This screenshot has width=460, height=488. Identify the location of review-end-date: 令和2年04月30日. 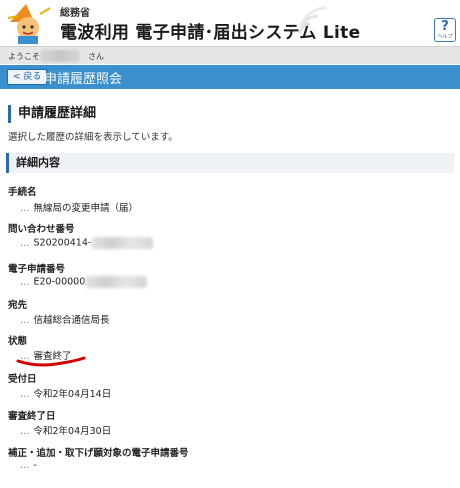
(72, 431).